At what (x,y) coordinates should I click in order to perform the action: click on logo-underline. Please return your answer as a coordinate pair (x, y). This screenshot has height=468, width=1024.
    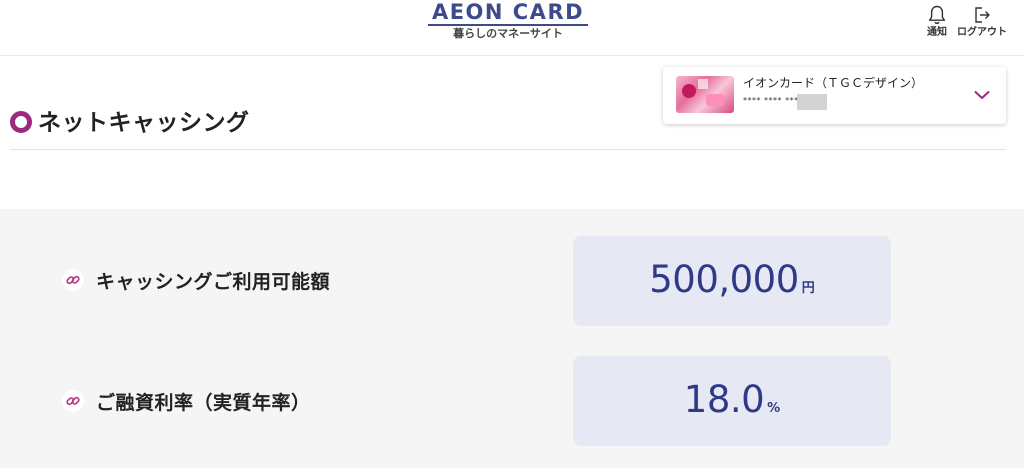
    Looking at the image, I should click on (508, 25).